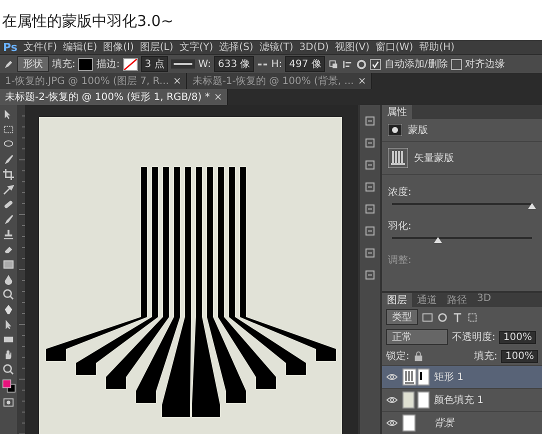 This screenshot has height=434, width=542. I want to click on layer-row: 背景, so click(462, 422).